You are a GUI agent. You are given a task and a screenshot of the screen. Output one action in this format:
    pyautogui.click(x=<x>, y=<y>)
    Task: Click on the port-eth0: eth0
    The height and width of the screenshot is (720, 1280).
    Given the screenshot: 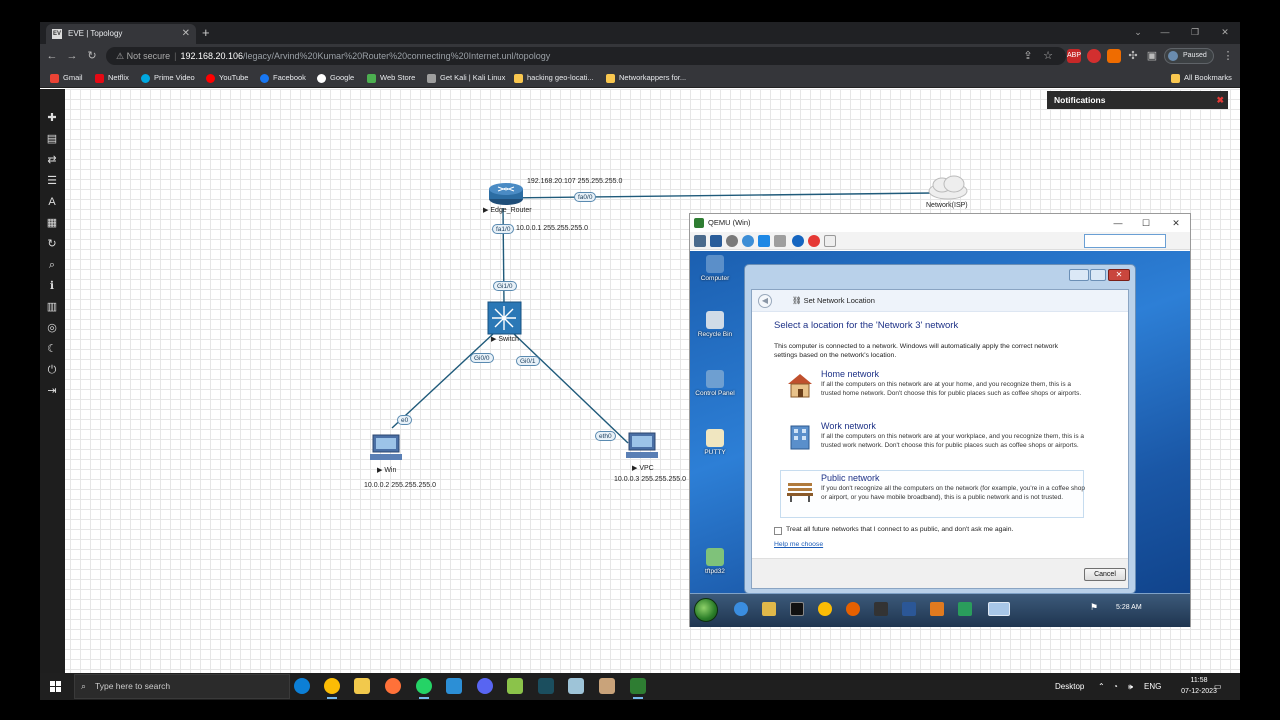 What is the action you would take?
    pyautogui.click(x=605, y=436)
    